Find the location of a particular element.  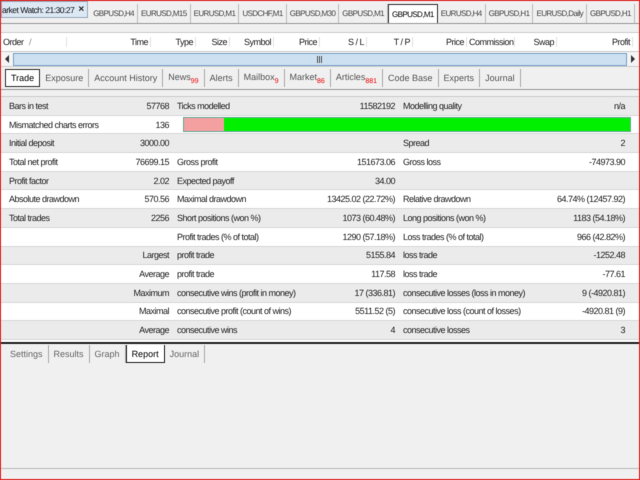

terminal-tab: Experts is located at coordinates (459, 78).